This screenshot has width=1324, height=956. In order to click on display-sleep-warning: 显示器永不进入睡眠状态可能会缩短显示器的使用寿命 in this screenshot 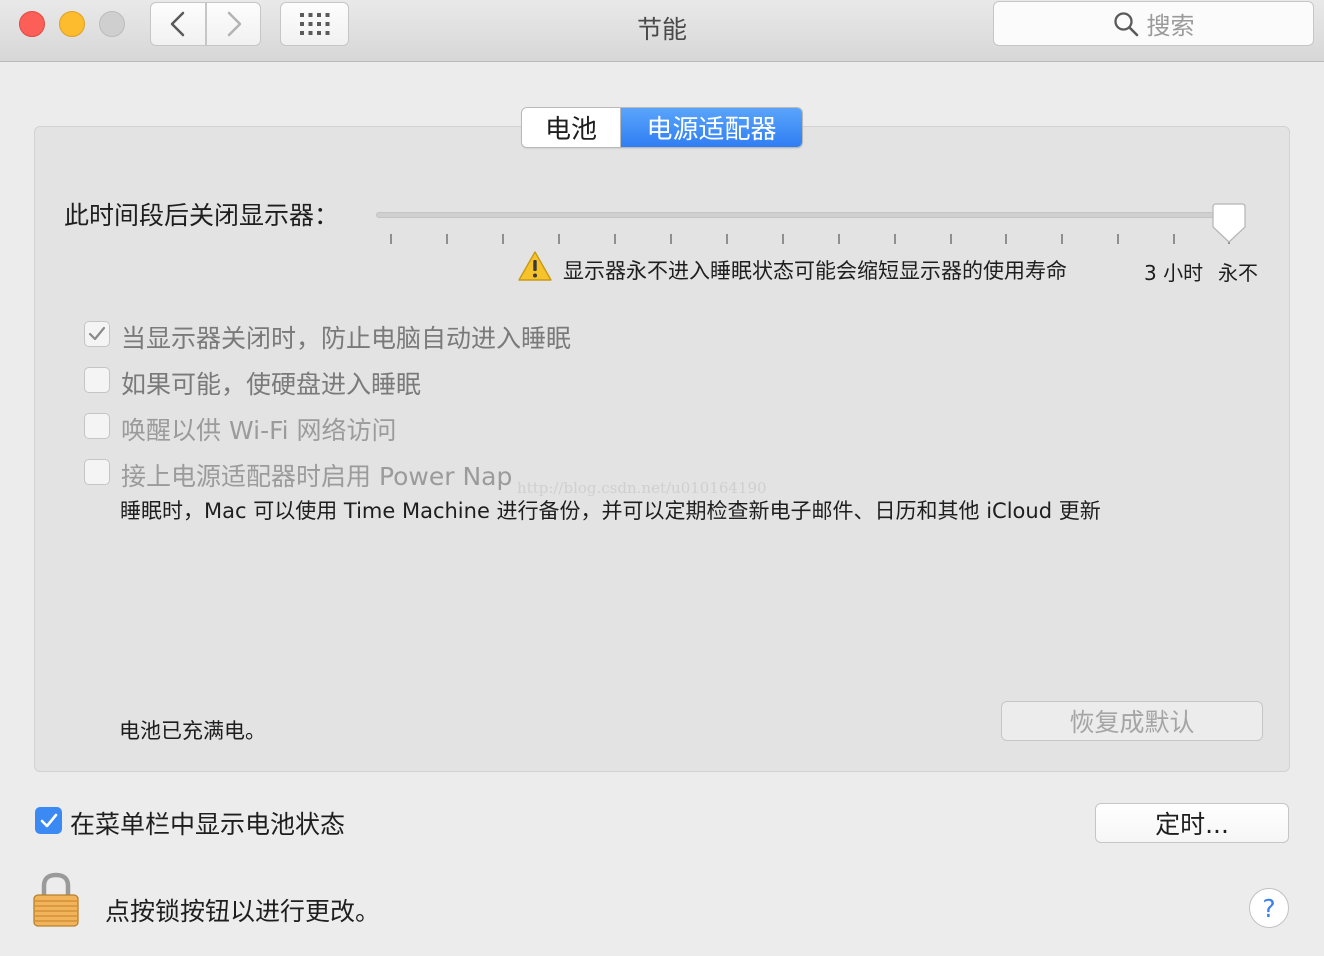, I will do `click(815, 271)`.